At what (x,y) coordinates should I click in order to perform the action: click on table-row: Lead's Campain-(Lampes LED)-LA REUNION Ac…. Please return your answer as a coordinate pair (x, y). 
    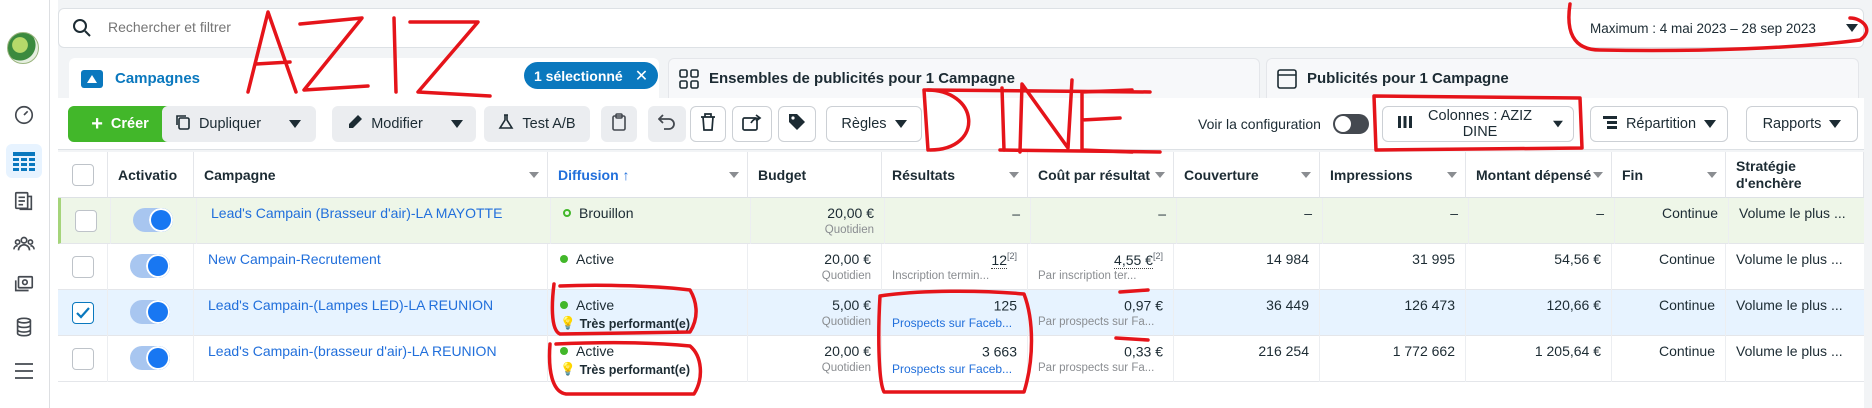
    Looking at the image, I should click on (961, 313).